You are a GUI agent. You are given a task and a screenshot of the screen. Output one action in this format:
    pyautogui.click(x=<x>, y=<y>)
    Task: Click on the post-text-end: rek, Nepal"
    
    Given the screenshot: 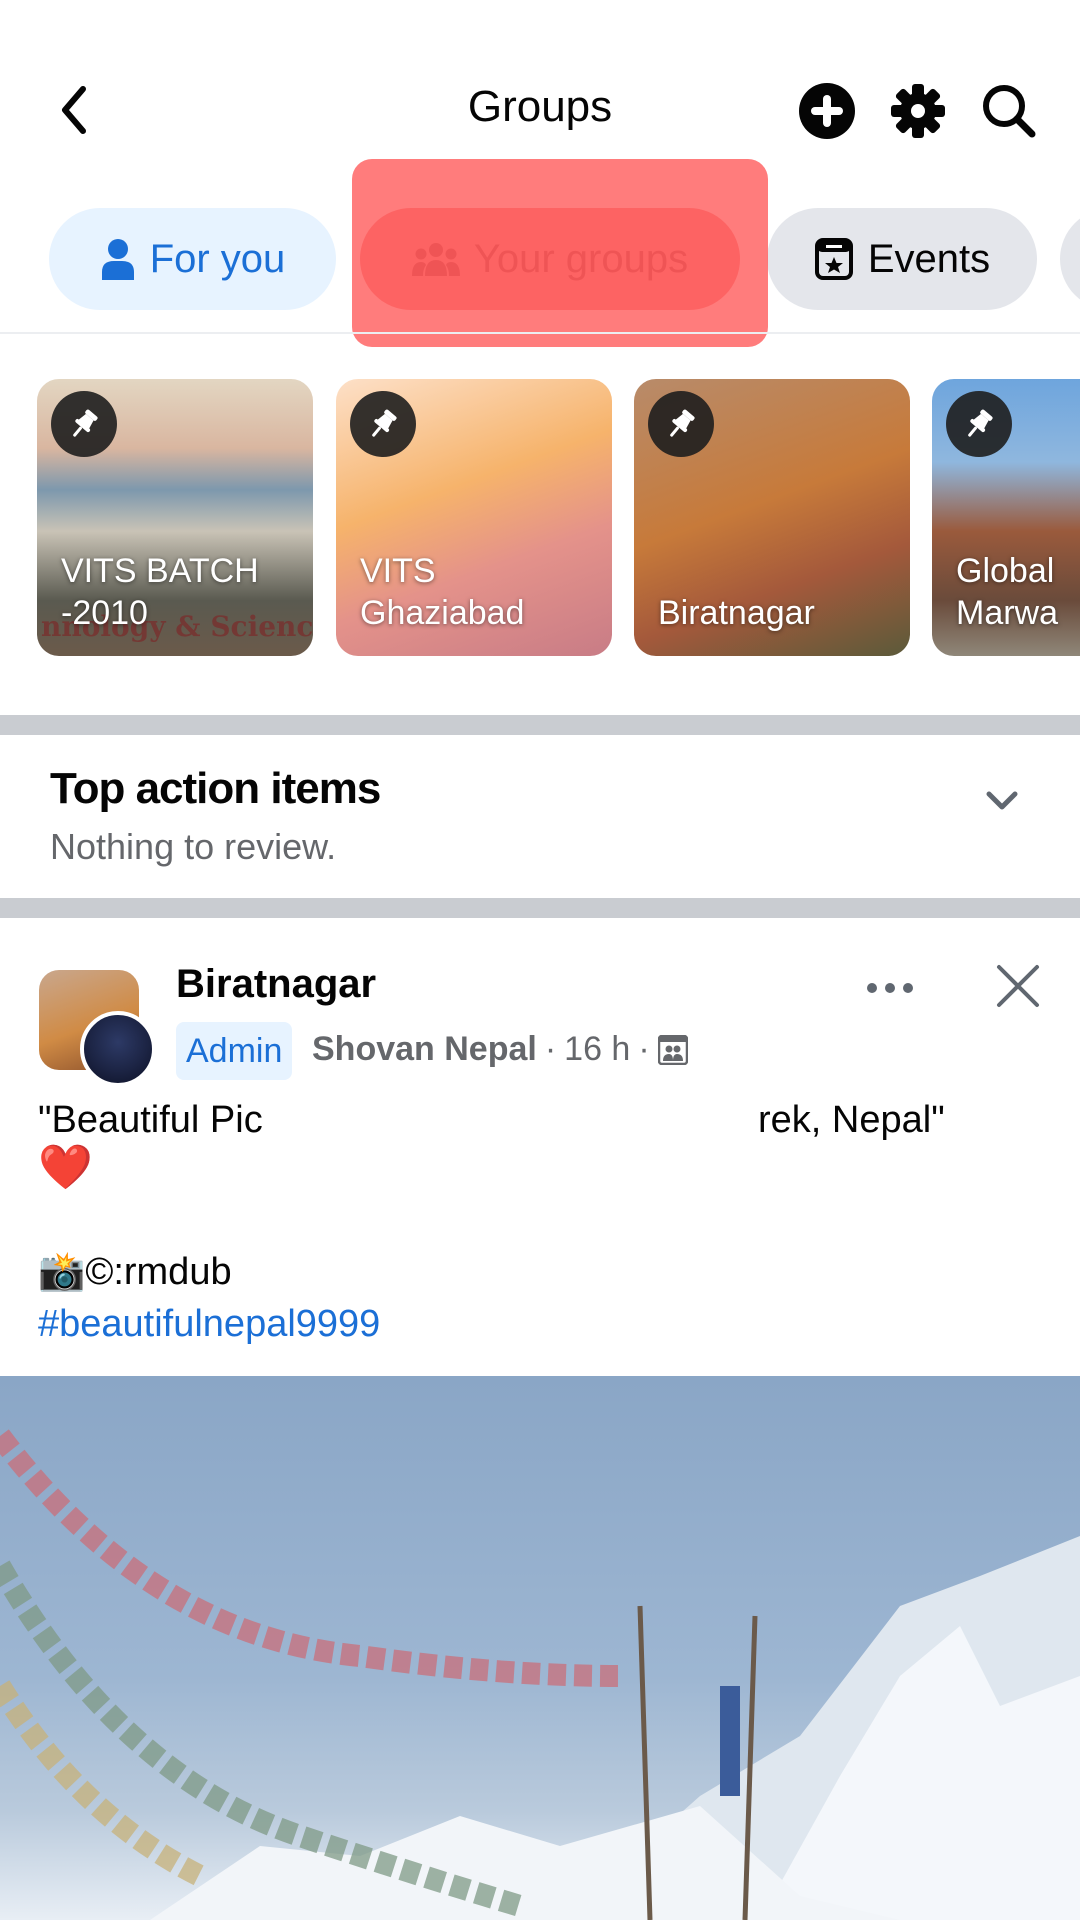 What is the action you would take?
    pyautogui.click(x=851, y=1120)
    